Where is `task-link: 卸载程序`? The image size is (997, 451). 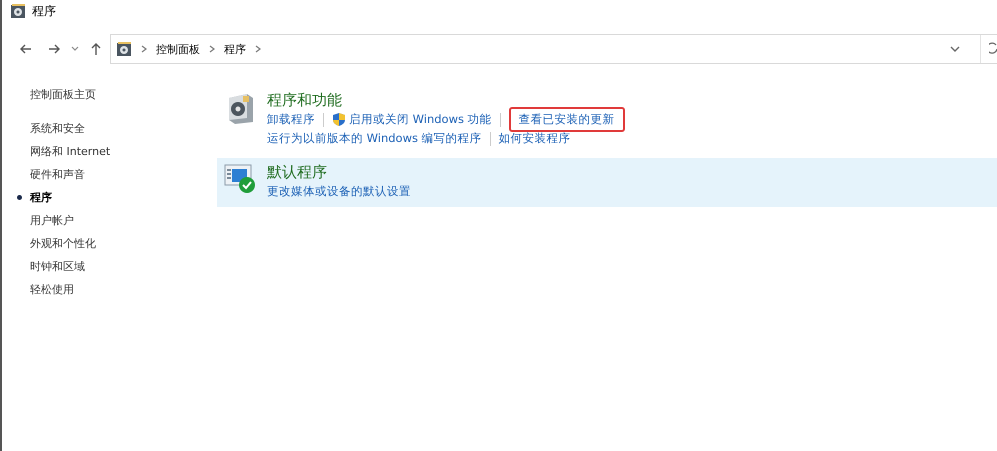
task-link: 卸载程序 is located at coordinates (291, 119).